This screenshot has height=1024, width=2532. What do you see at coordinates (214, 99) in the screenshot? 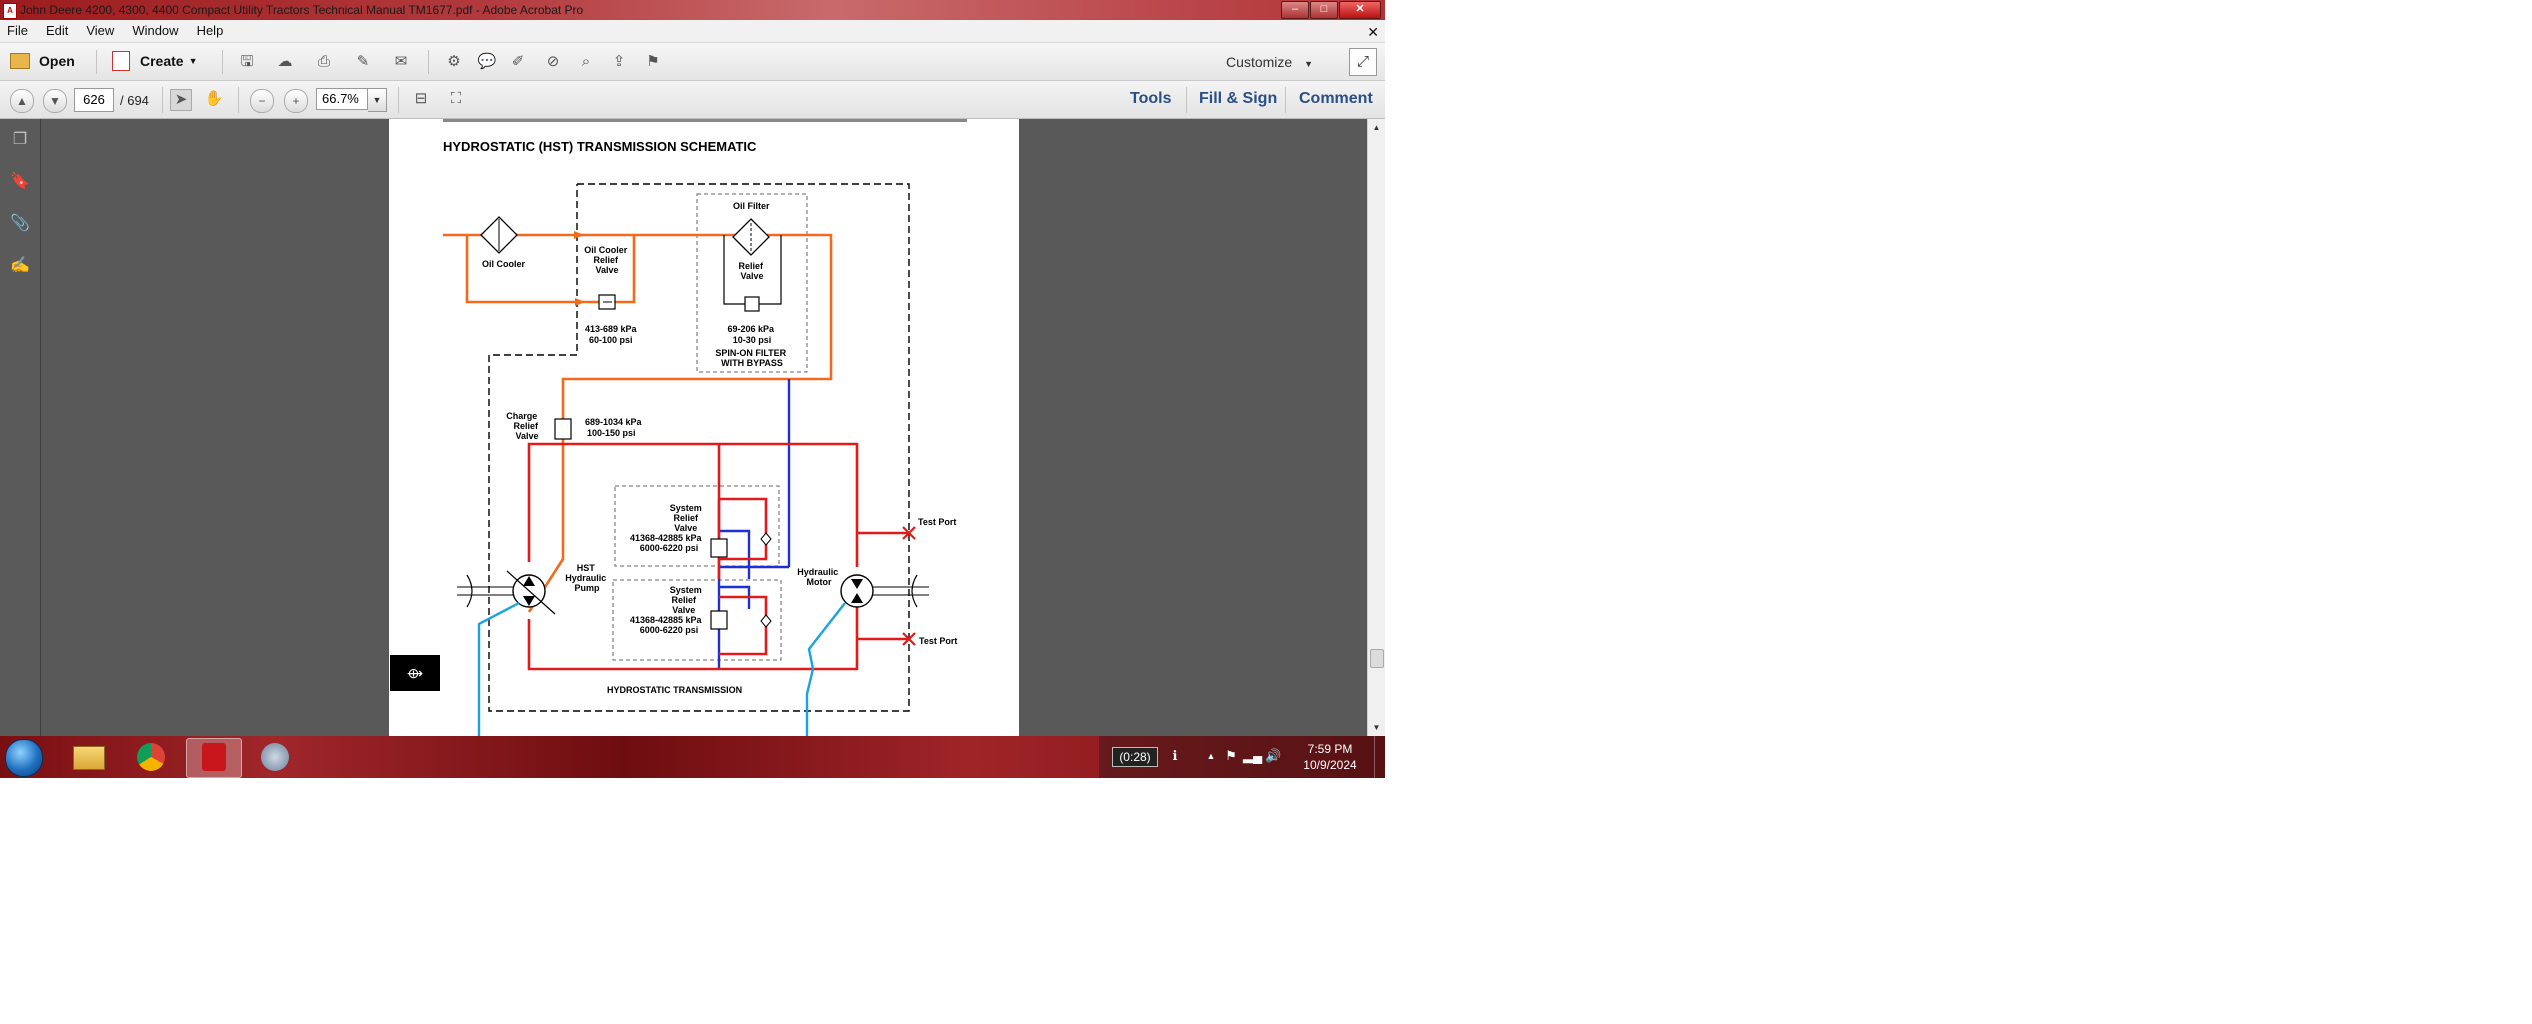
I see `hand-tool-icon: ✋` at bounding box center [214, 99].